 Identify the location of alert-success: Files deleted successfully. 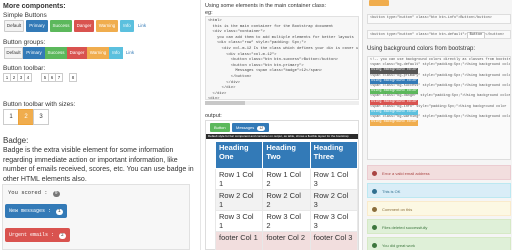
(439, 226).